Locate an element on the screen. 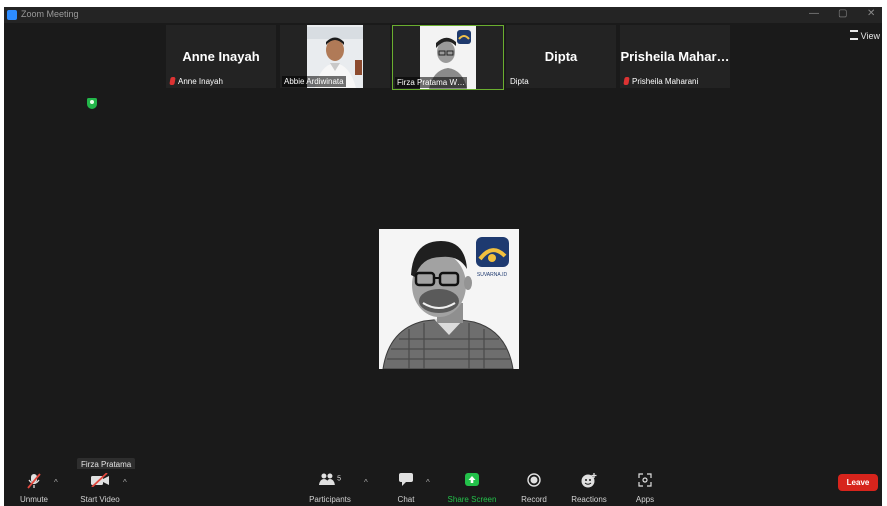 This screenshot has width=887, height=506. window-title: Zoom Meeting is located at coordinates (50, 14).